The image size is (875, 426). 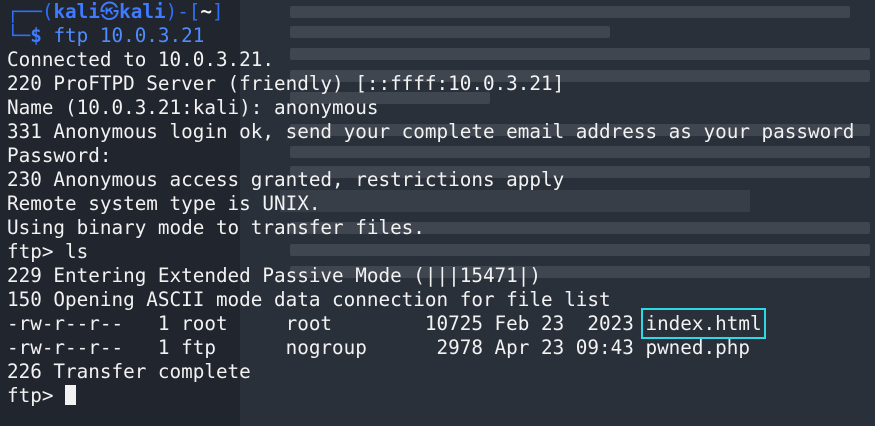 I want to click on prompt-user: kali, so click(x=76, y=11).